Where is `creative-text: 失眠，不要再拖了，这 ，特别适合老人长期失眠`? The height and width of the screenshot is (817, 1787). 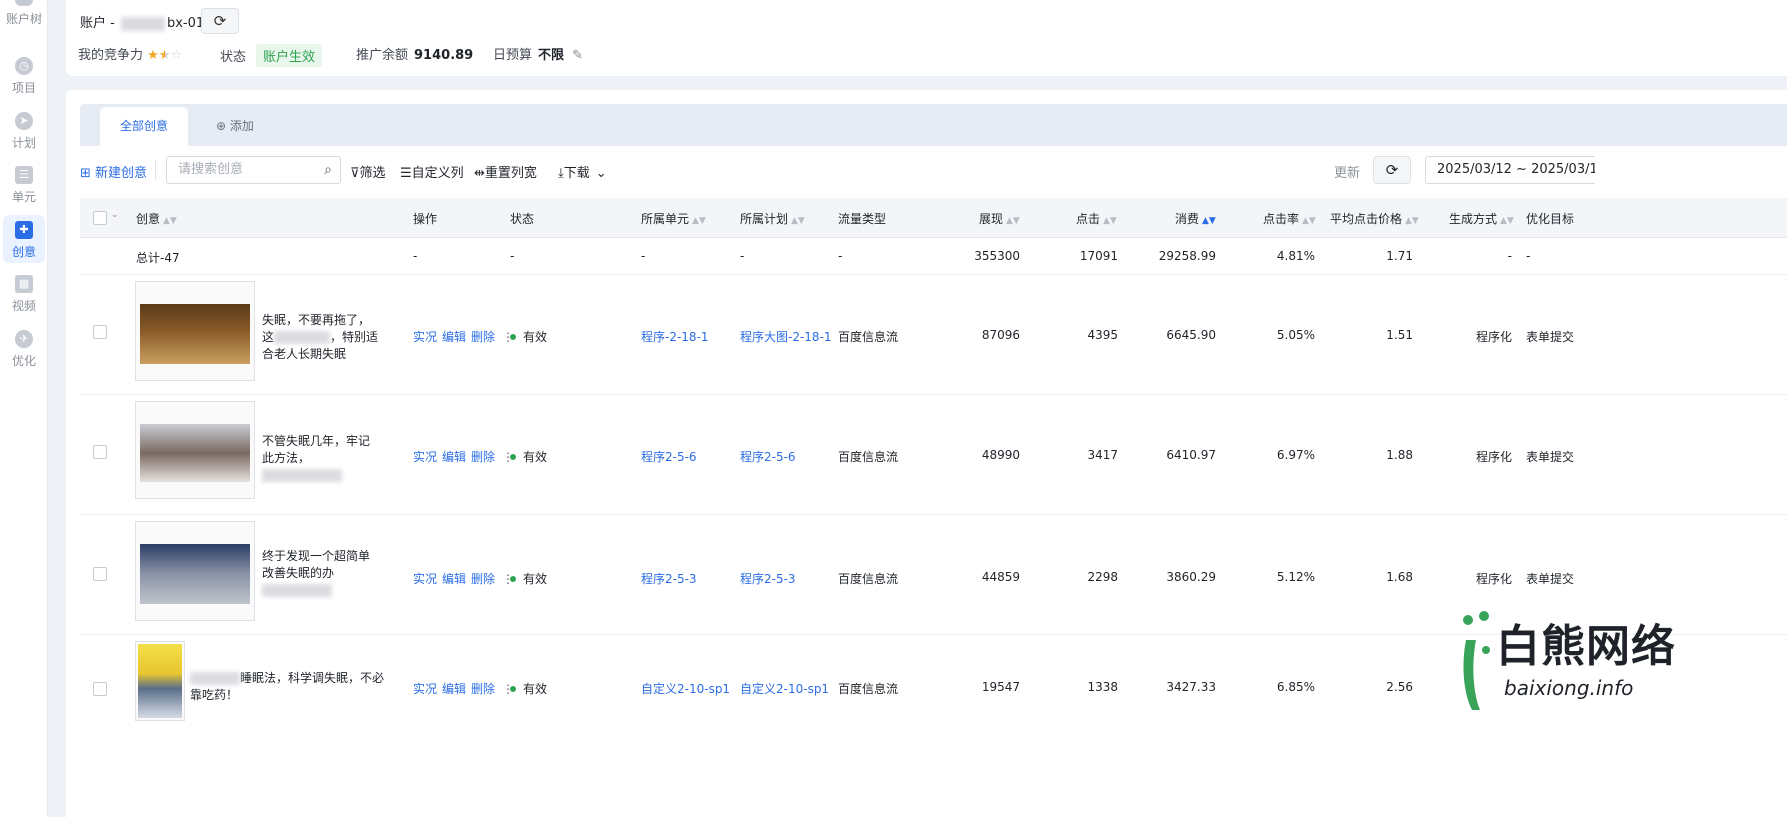
creative-text: 失眠，不要再拖了，这 ，特别适合老人长期失眠 is located at coordinates (320, 337).